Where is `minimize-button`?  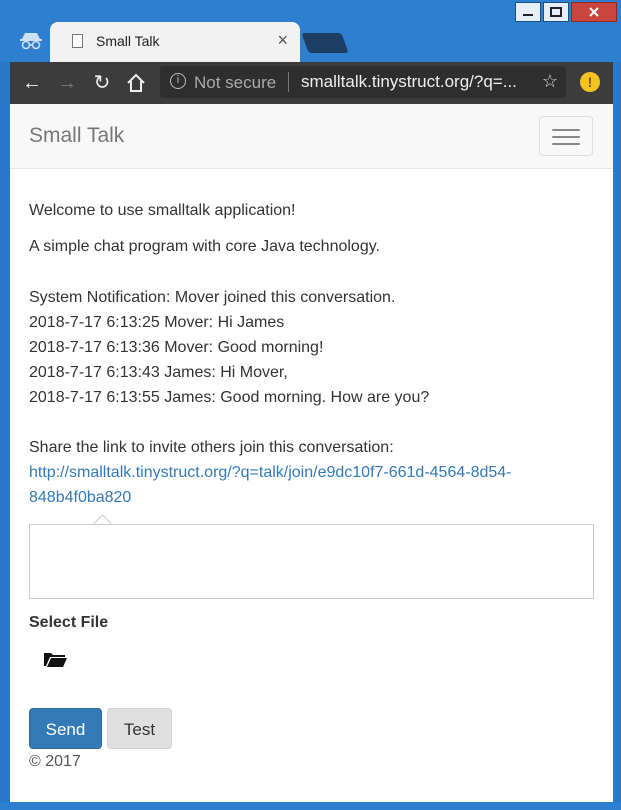
minimize-button is located at coordinates (528, 12).